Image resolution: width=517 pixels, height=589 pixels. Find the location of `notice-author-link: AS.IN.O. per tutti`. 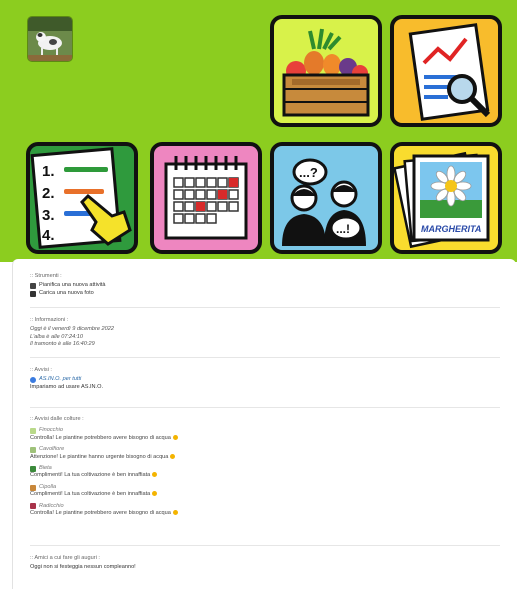

notice-author-link: AS.IN.O. per tutti is located at coordinates (60, 379).